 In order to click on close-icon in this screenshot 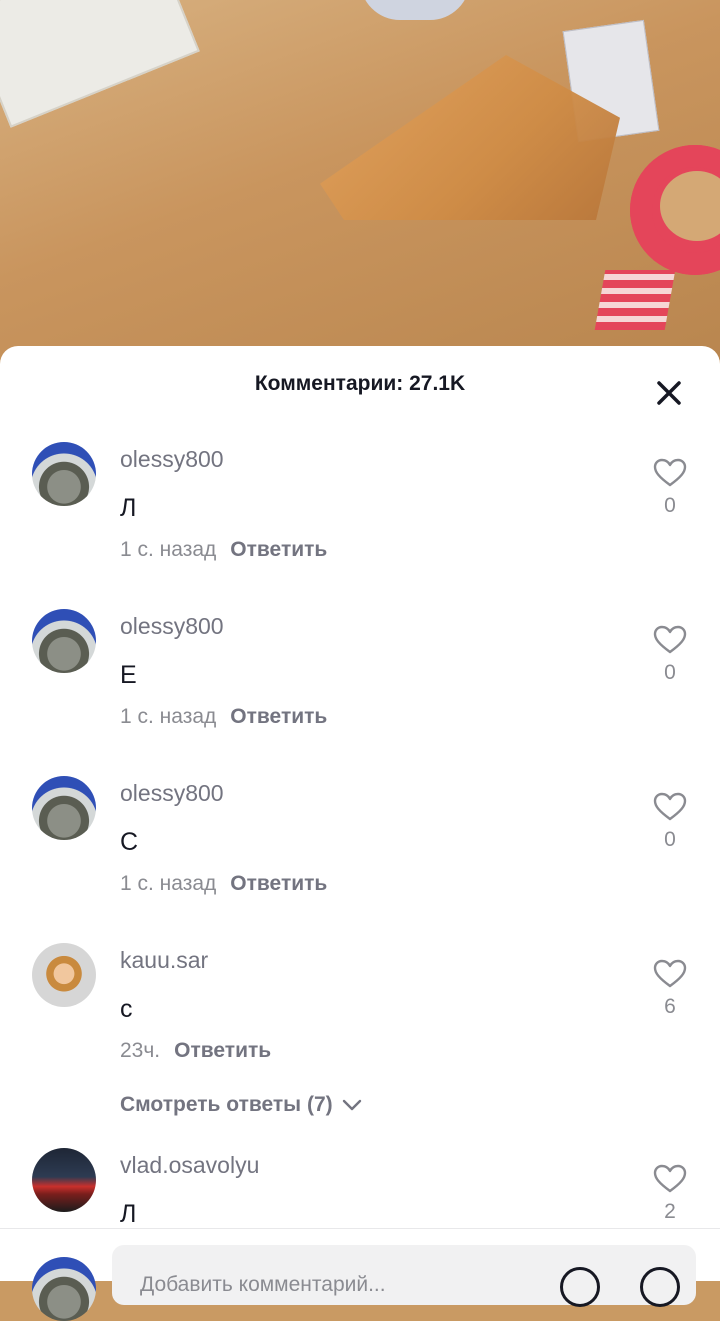, I will do `click(669, 393)`.